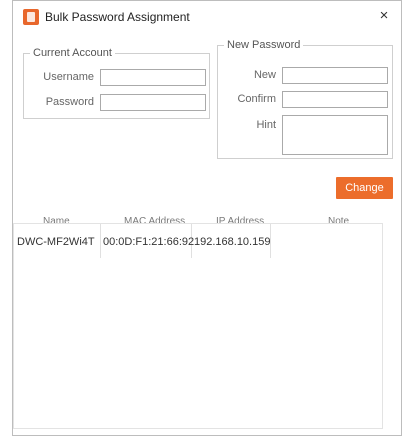  Describe the element at coordinates (31, 17) in the screenshot. I see `app-logo-icon` at that location.